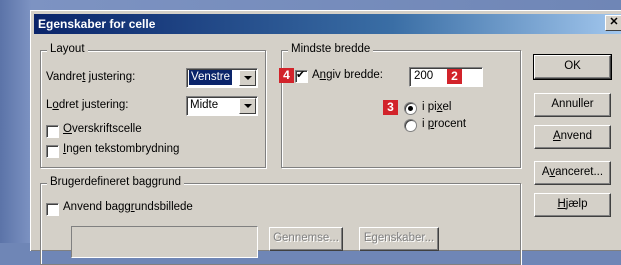  What do you see at coordinates (52, 151) in the screenshot?
I see `no-wrap-checkbox` at bounding box center [52, 151].